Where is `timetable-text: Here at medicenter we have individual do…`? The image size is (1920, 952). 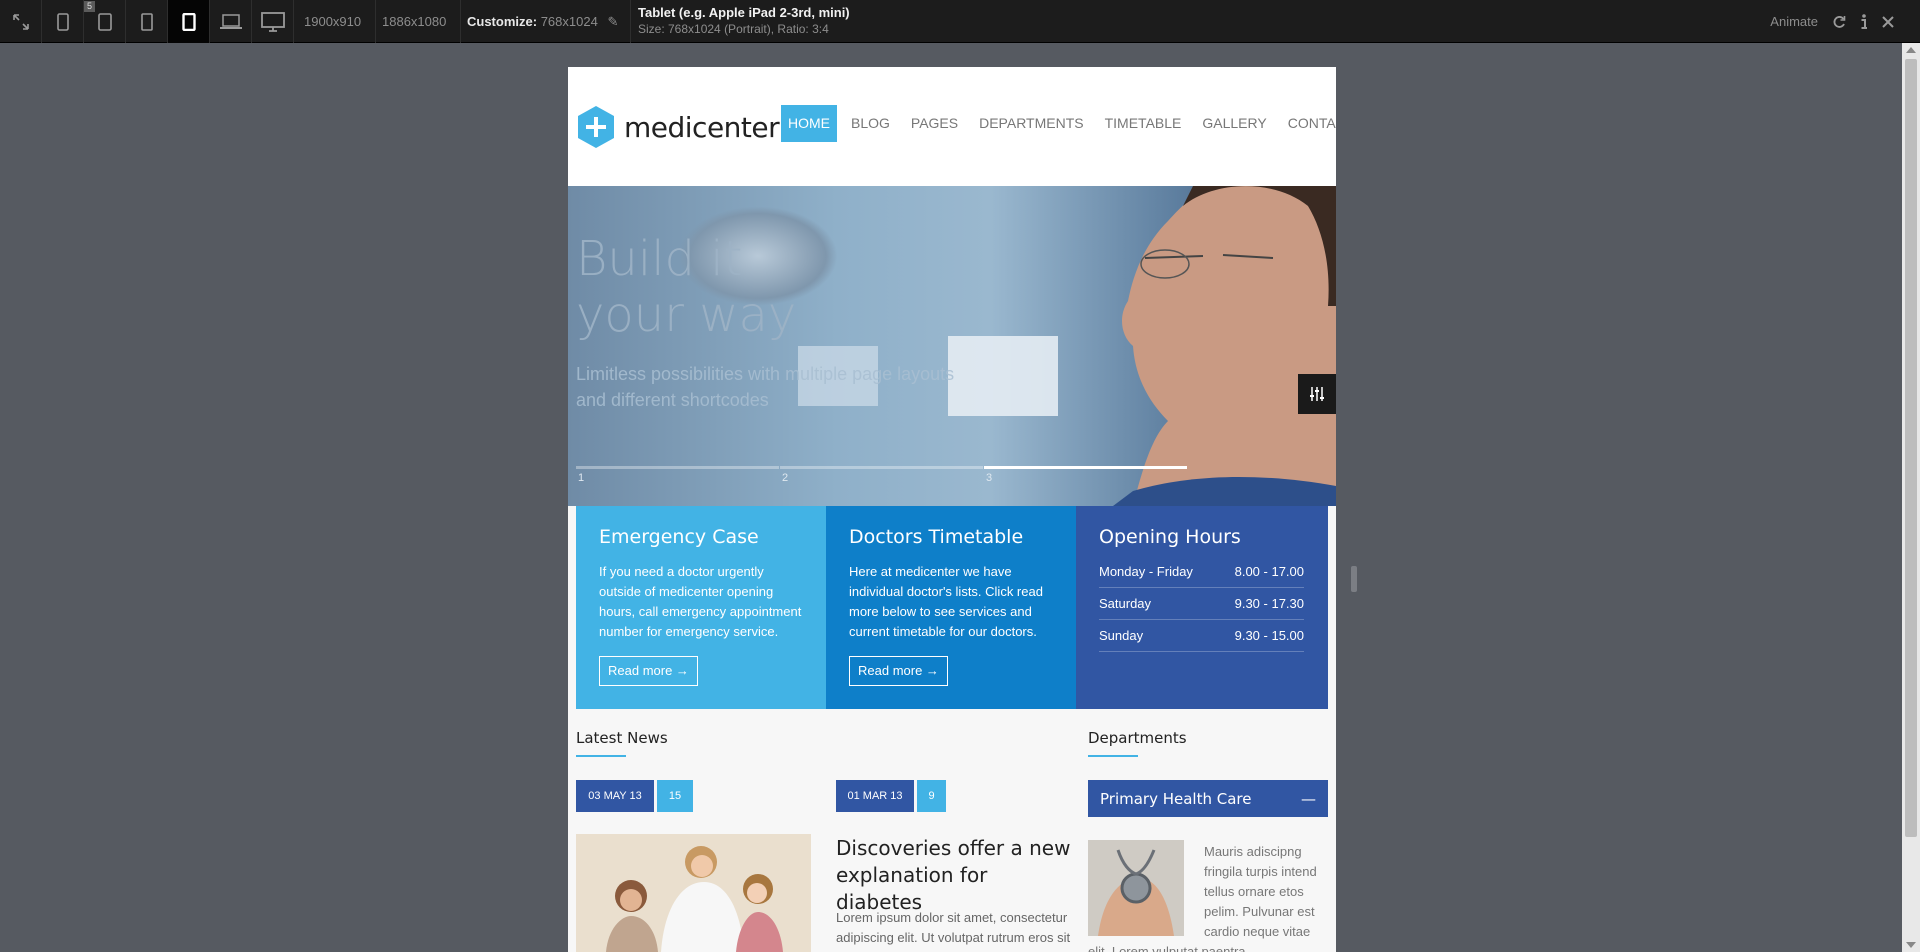 timetable-text: Here at medicenter we have individual do… is located at coordinates (946, 601).